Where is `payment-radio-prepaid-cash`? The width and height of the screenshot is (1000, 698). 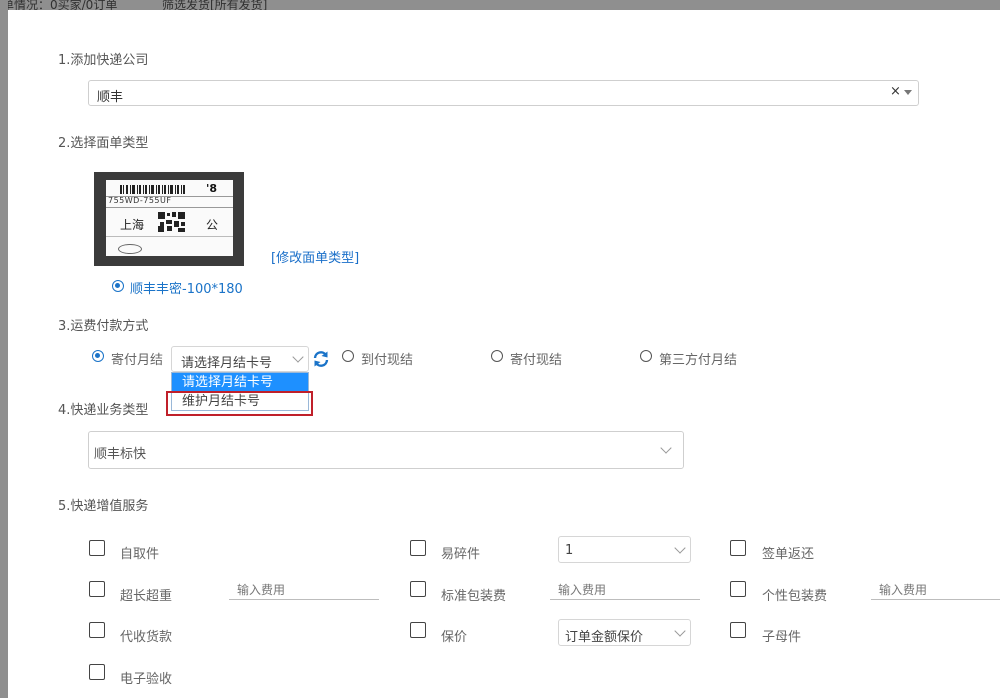
payment-radio-prepaid-cash is located at coordinates (497, 356).